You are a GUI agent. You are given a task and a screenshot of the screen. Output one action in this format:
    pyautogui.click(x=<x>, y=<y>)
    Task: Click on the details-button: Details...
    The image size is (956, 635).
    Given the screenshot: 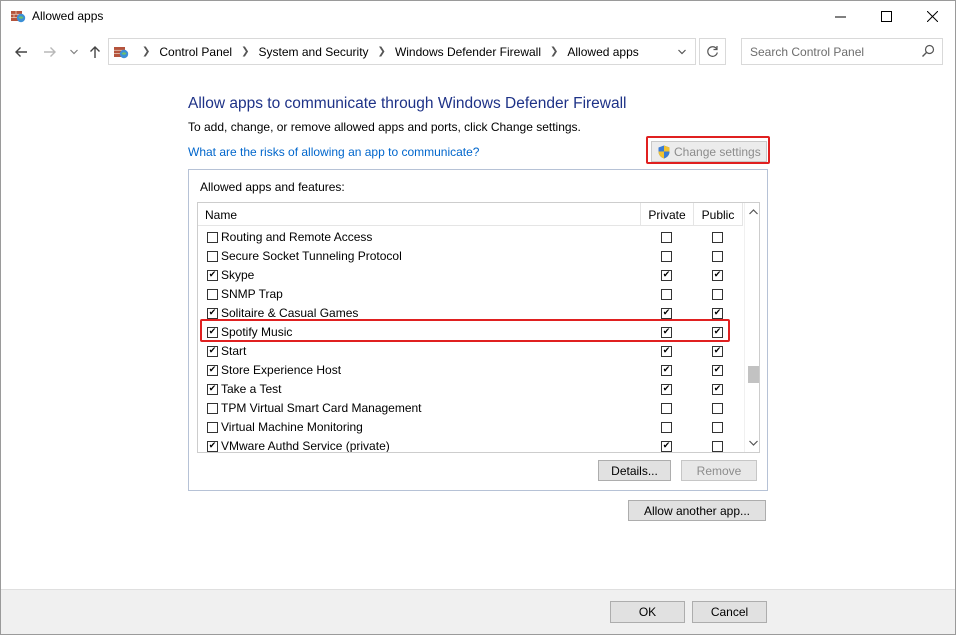 What is the action you would take?
    pyautogui.click(x=634, y=470)
    